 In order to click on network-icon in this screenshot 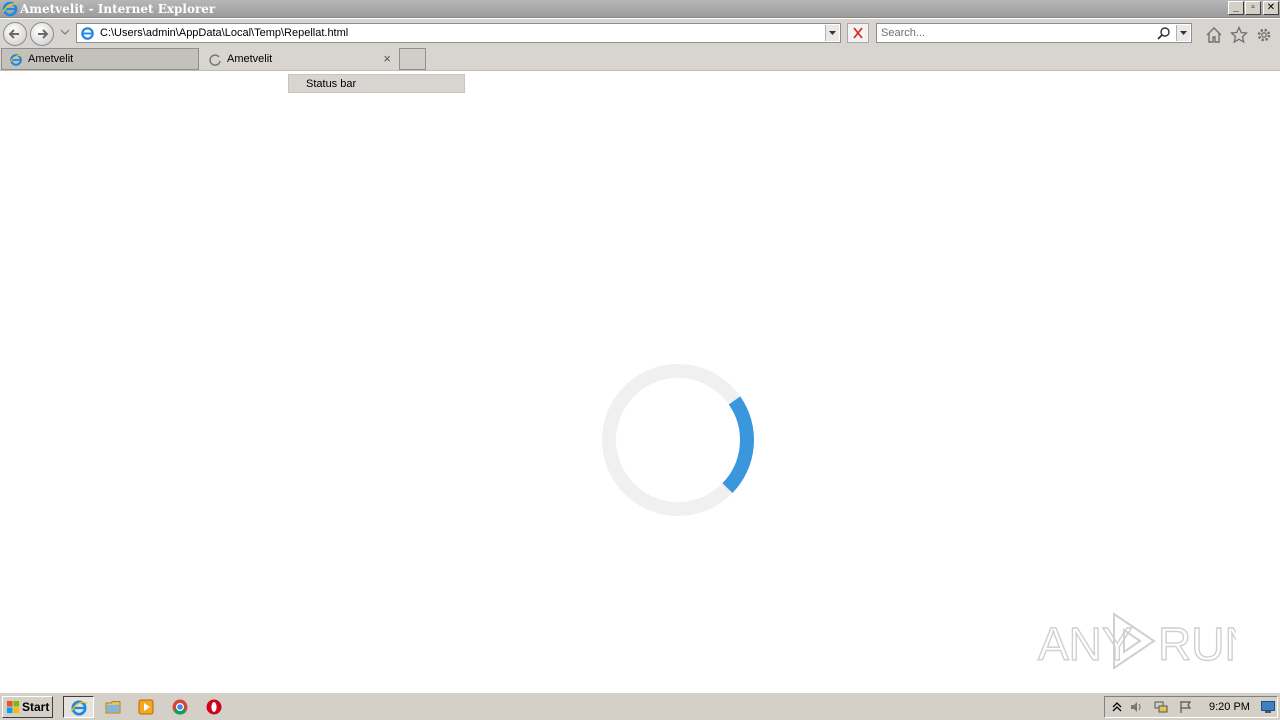, I will do `click(1161, 707)`.